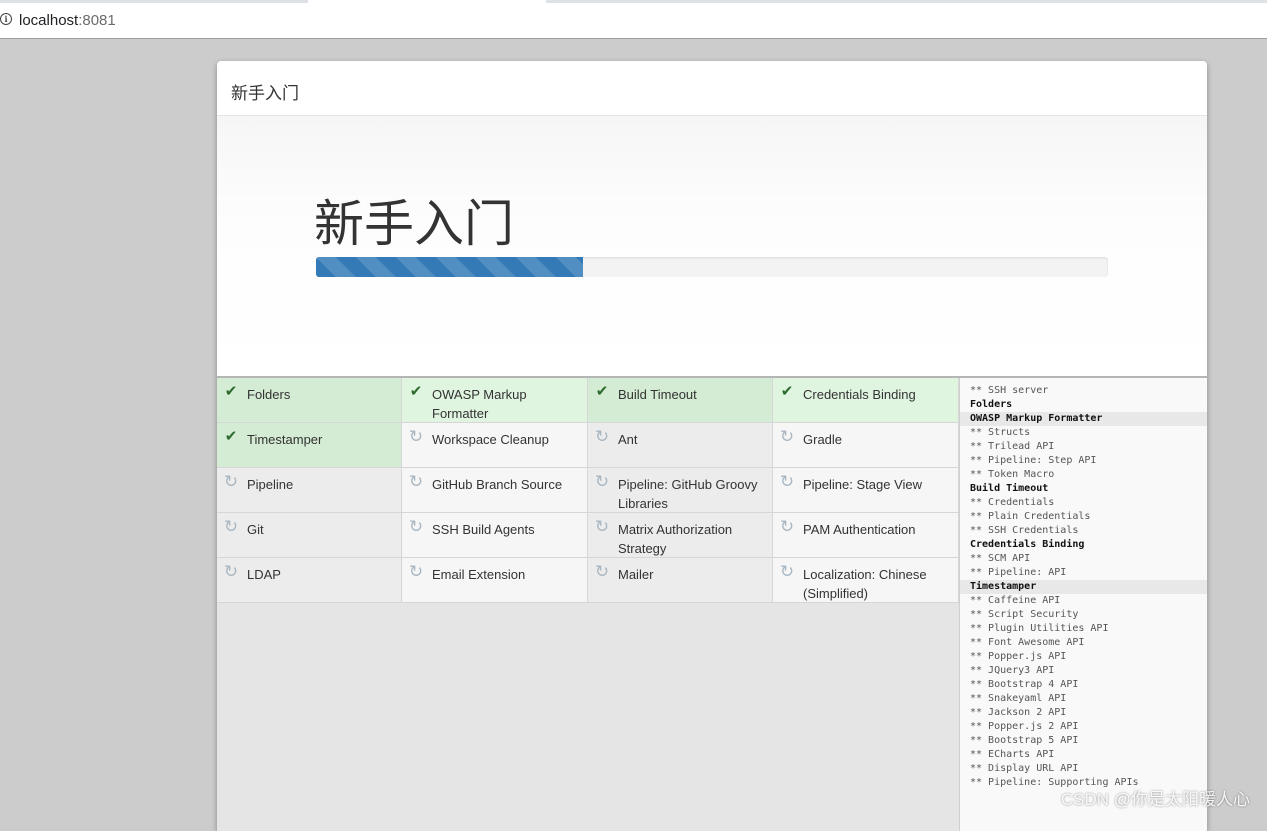 The width and height of the screenshot is (1267, 831). I want to click on plugin-cell: ↻ Pipeline: GitHub Groovy Libraries, so click(680, 490).